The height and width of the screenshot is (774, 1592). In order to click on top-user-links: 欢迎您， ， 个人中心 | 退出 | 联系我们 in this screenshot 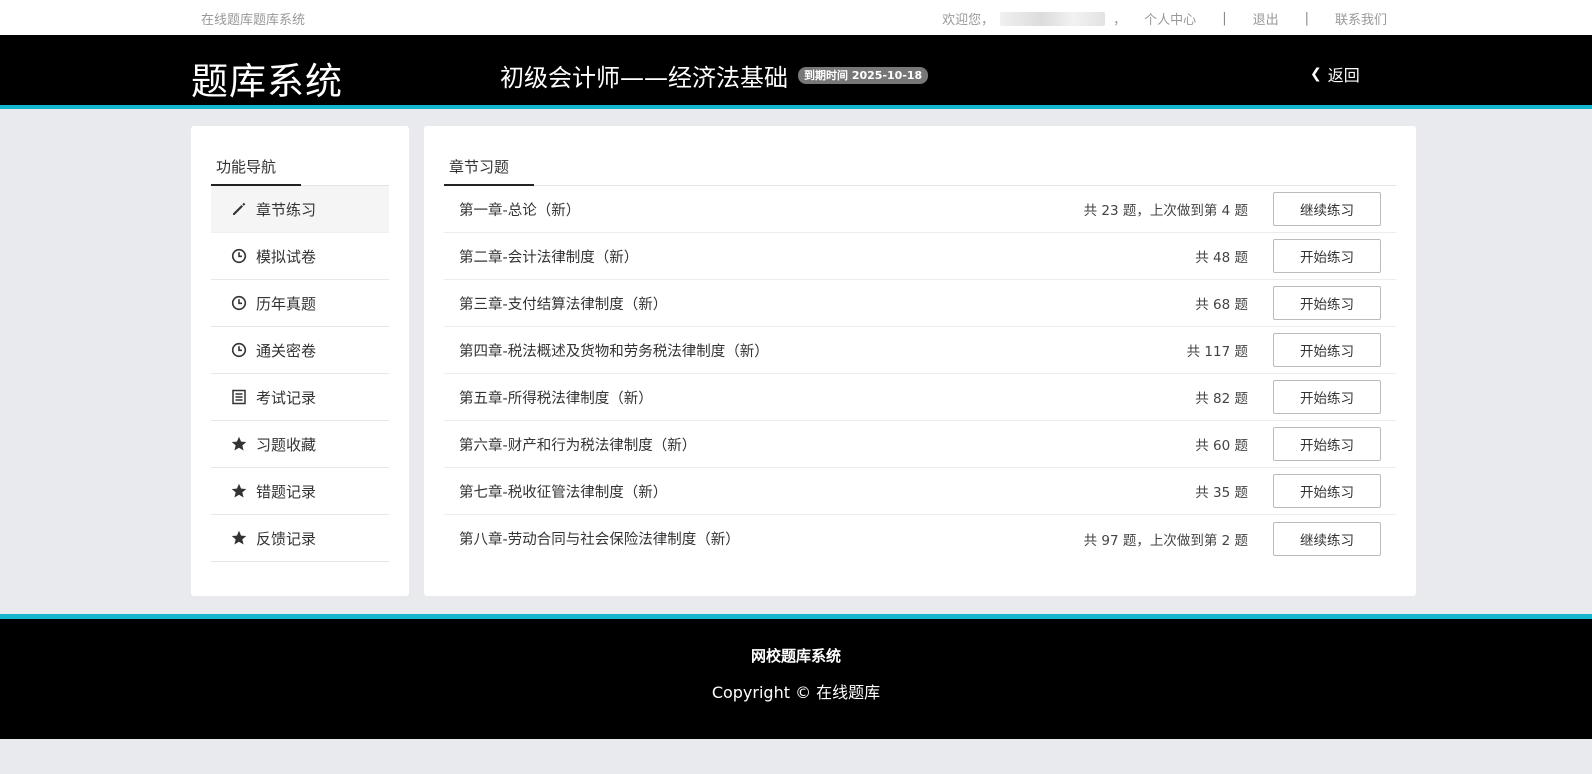, I will do `click(1164, 18)`.